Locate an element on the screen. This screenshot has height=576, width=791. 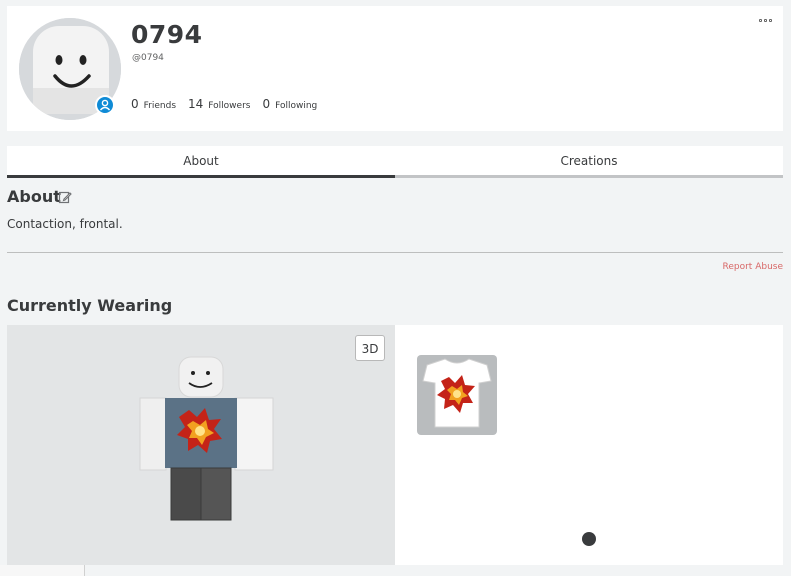
avatar-figure-icon is located at coordinates (206, 438).